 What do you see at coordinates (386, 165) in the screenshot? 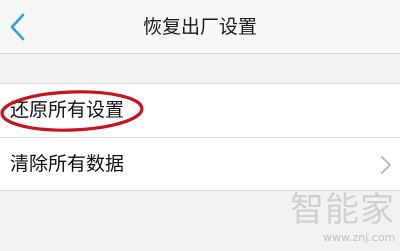
I see `chevron-right-icon` at bounding box center [386, 165].